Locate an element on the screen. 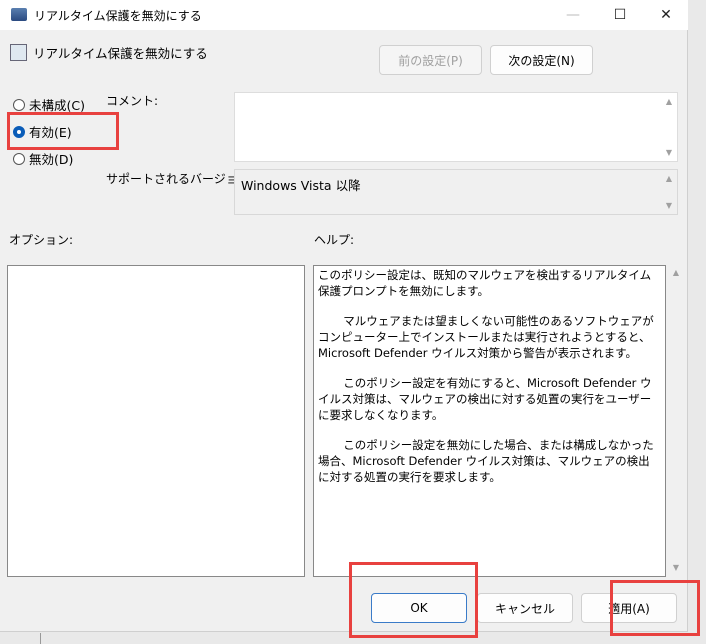 The width and height of the screenshot is (706, 644). next-setting-button: 次の設定(N) is located at coordinates (541, 60).